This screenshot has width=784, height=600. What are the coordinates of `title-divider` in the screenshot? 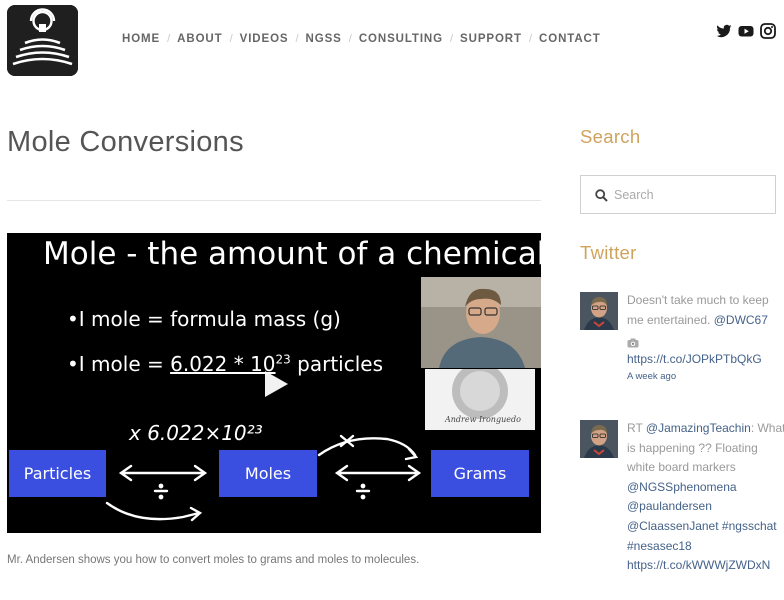 It's located at (274, 200).